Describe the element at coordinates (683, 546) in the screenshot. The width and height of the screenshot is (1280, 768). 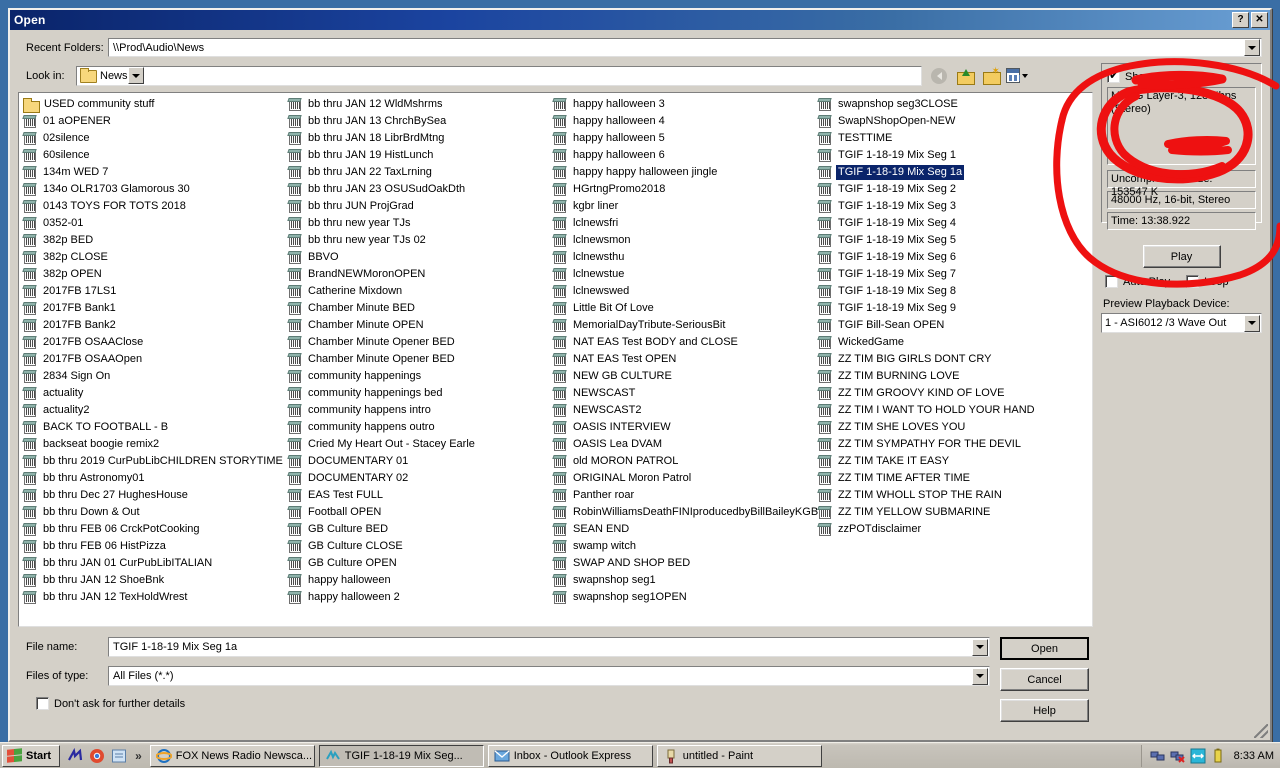
I see `file-item: swamp witch` at that location.